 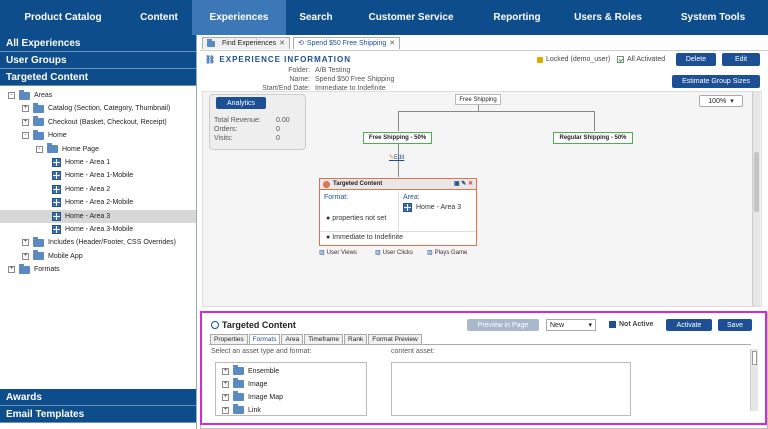 What do you see at coordinates (573, 59) in the screenshot?
I see `locked-status: Locked (demo_user)` at bounding box center [573, 59].